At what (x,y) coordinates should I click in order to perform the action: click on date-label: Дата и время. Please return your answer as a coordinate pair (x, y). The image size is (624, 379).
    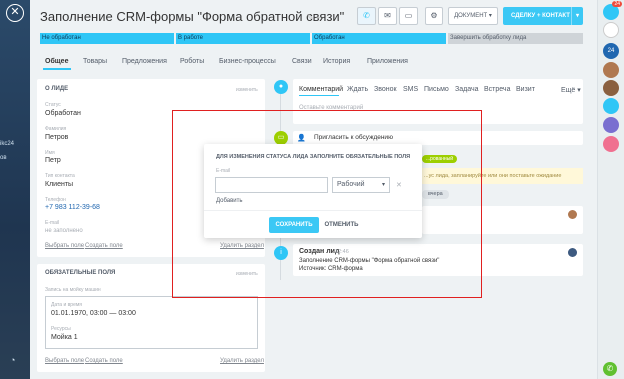
    Looking at the image, I should click on (67, 305).